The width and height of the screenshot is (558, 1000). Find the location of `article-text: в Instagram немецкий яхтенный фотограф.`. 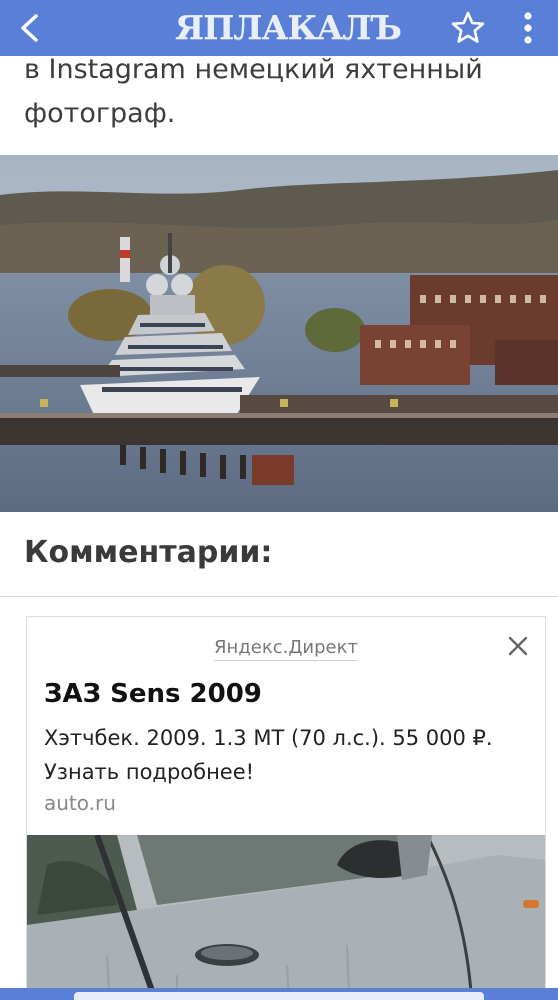

article-text: в Instagram немецкий яхтенный фотограф. is located at coordinates (284, 92).